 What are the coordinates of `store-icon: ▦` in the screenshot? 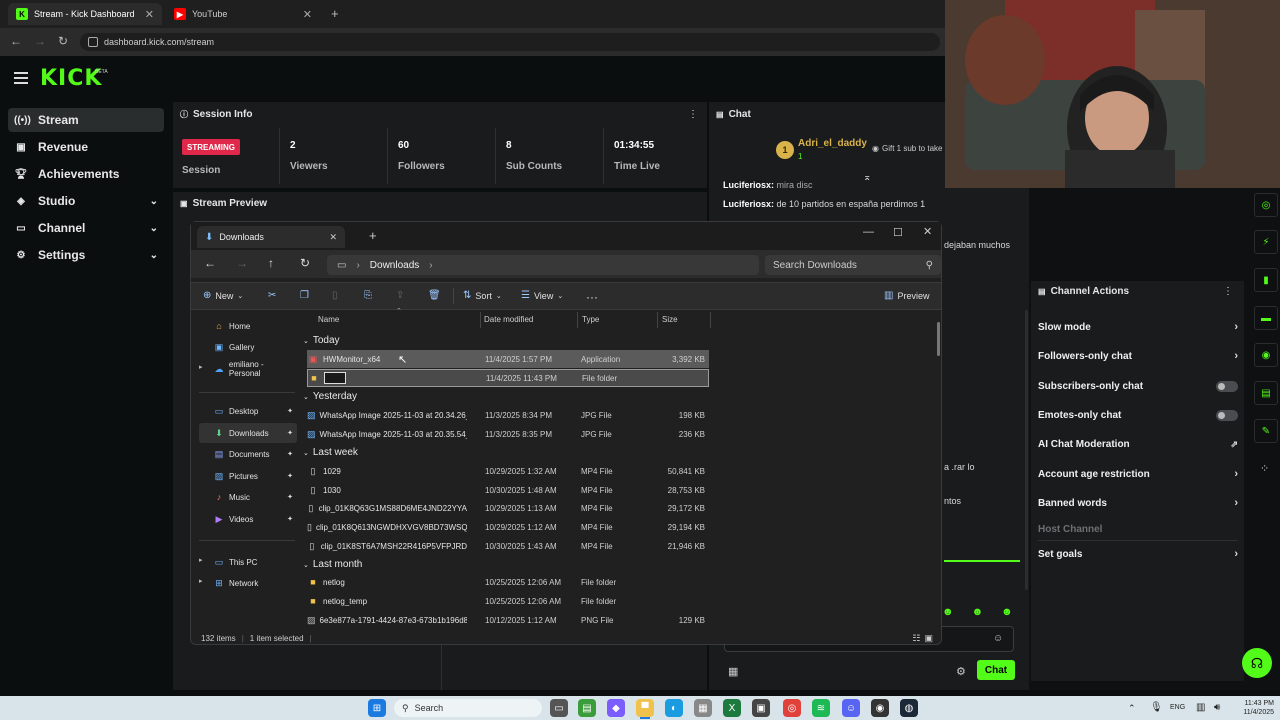 It's located at (703, 708).